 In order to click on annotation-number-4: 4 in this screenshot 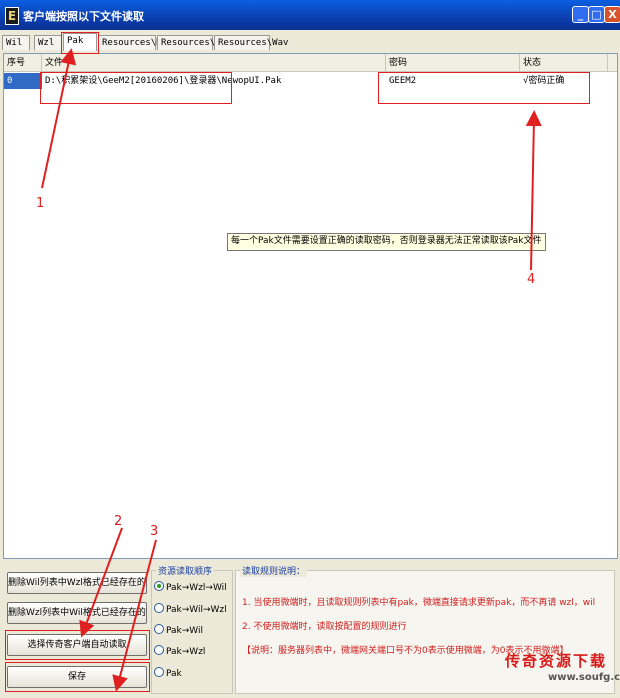, I will do `click(531, 279)`.